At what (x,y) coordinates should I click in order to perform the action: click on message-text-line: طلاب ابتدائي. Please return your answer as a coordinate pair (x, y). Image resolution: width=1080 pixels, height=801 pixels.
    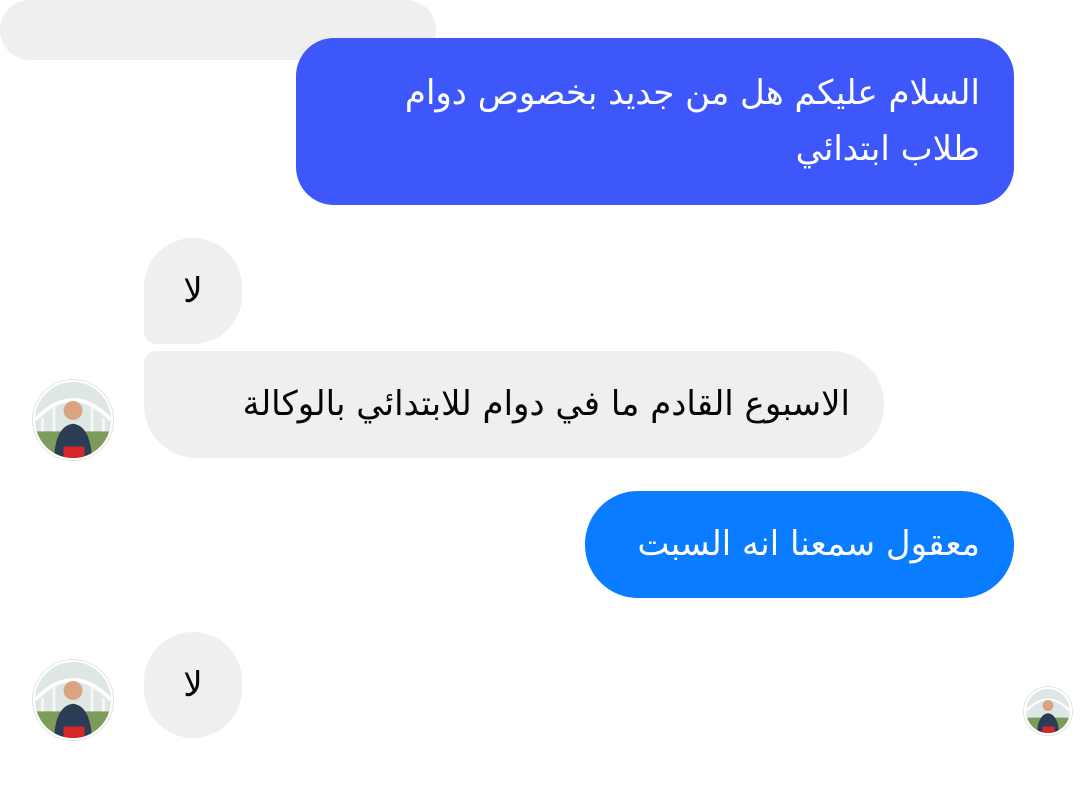
    Looking at the image, I should click on (887, 149).